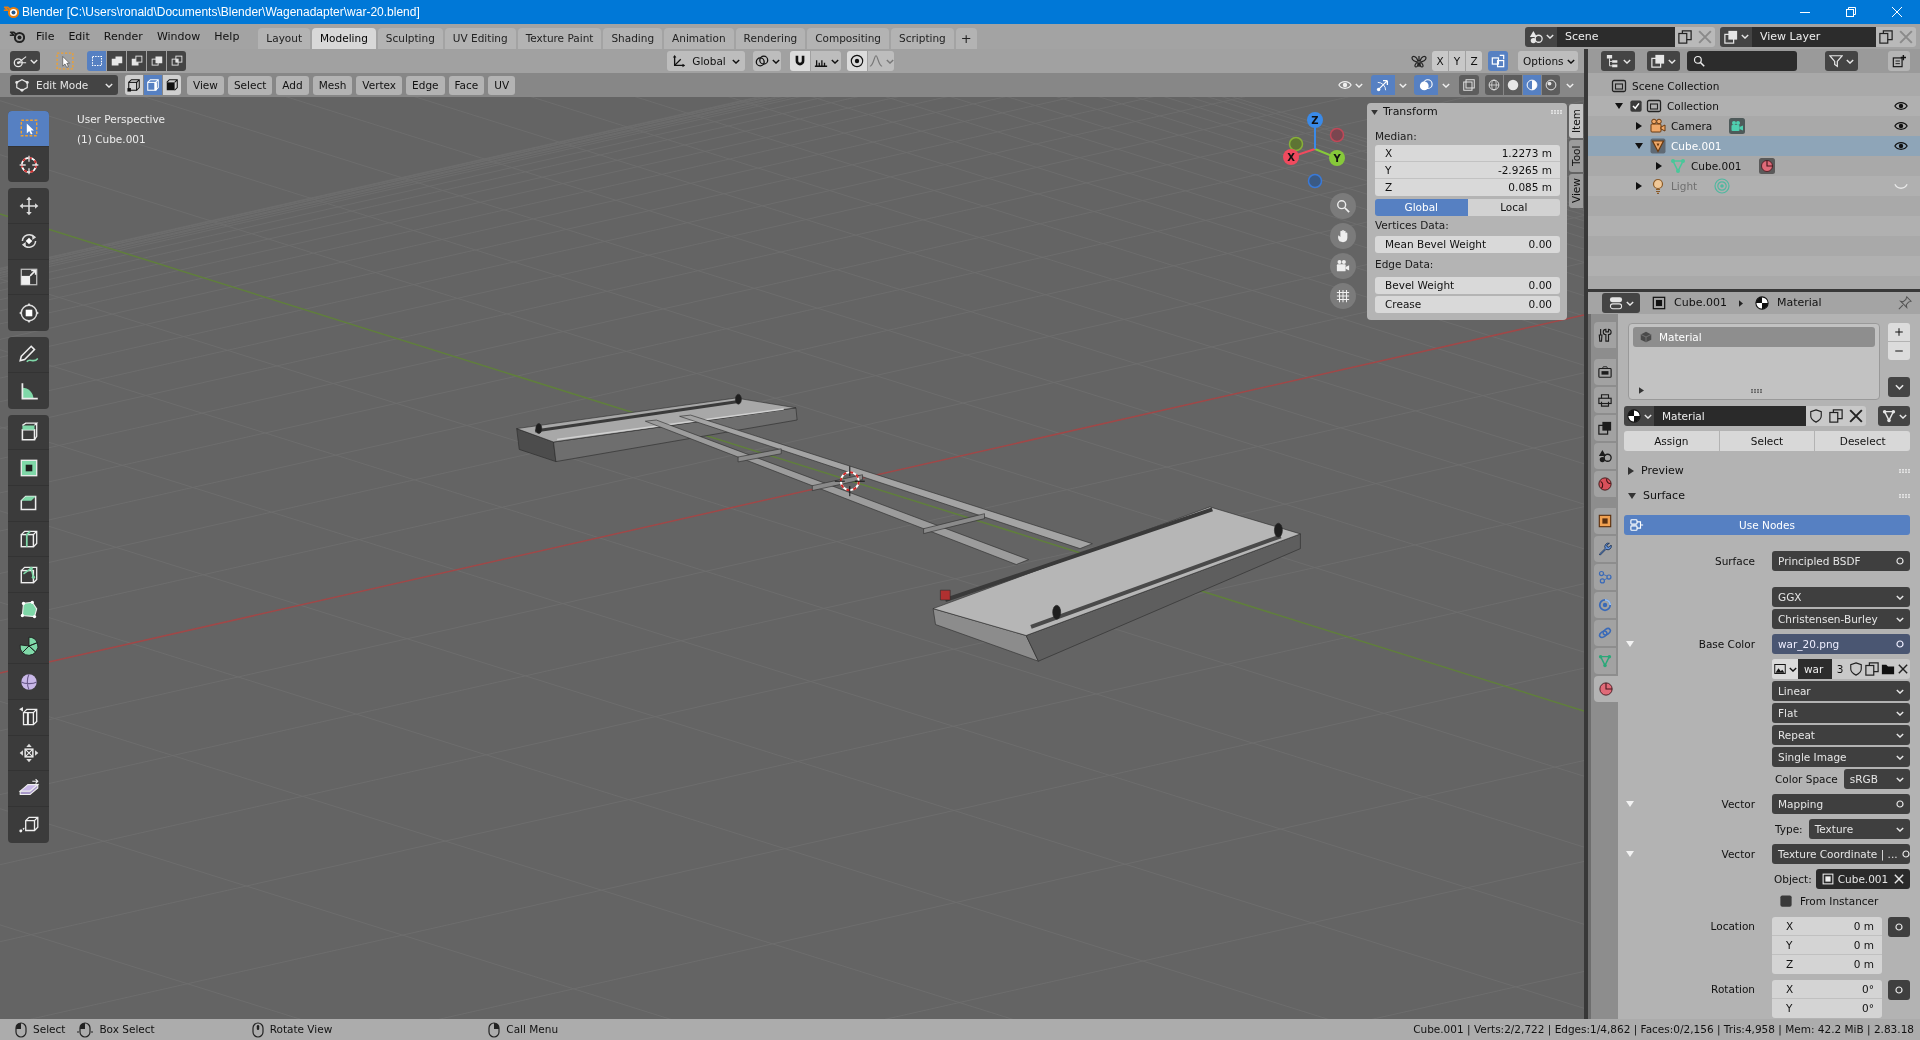 This screenshot has height=1040, width=1920. I want to click on menu-button: Select, so click(250, 85).